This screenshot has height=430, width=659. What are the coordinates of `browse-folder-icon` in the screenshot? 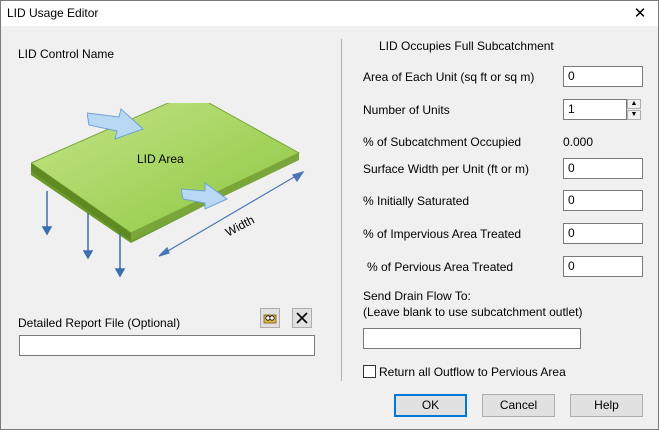 It's located at (270, 318).